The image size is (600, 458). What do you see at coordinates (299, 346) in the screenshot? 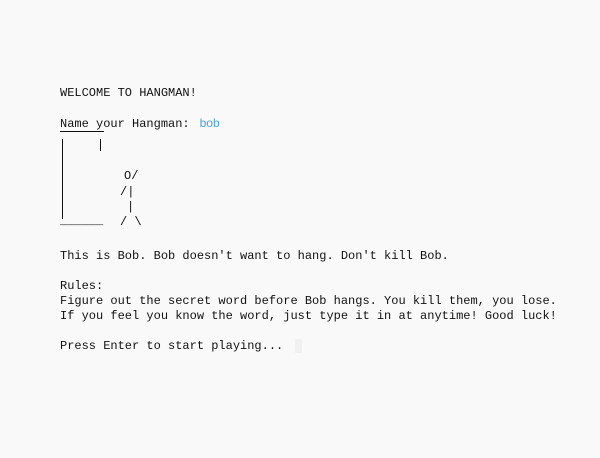
I see `input-cursor` at bounding box center [299, 346].